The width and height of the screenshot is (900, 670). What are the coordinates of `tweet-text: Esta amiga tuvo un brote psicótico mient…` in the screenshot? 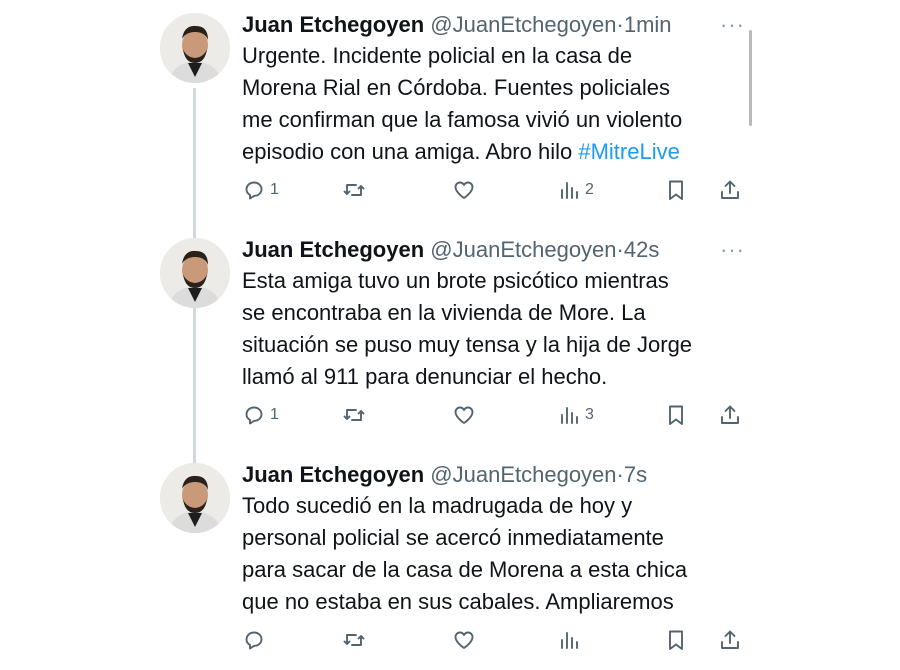 It's located at (492, 329).